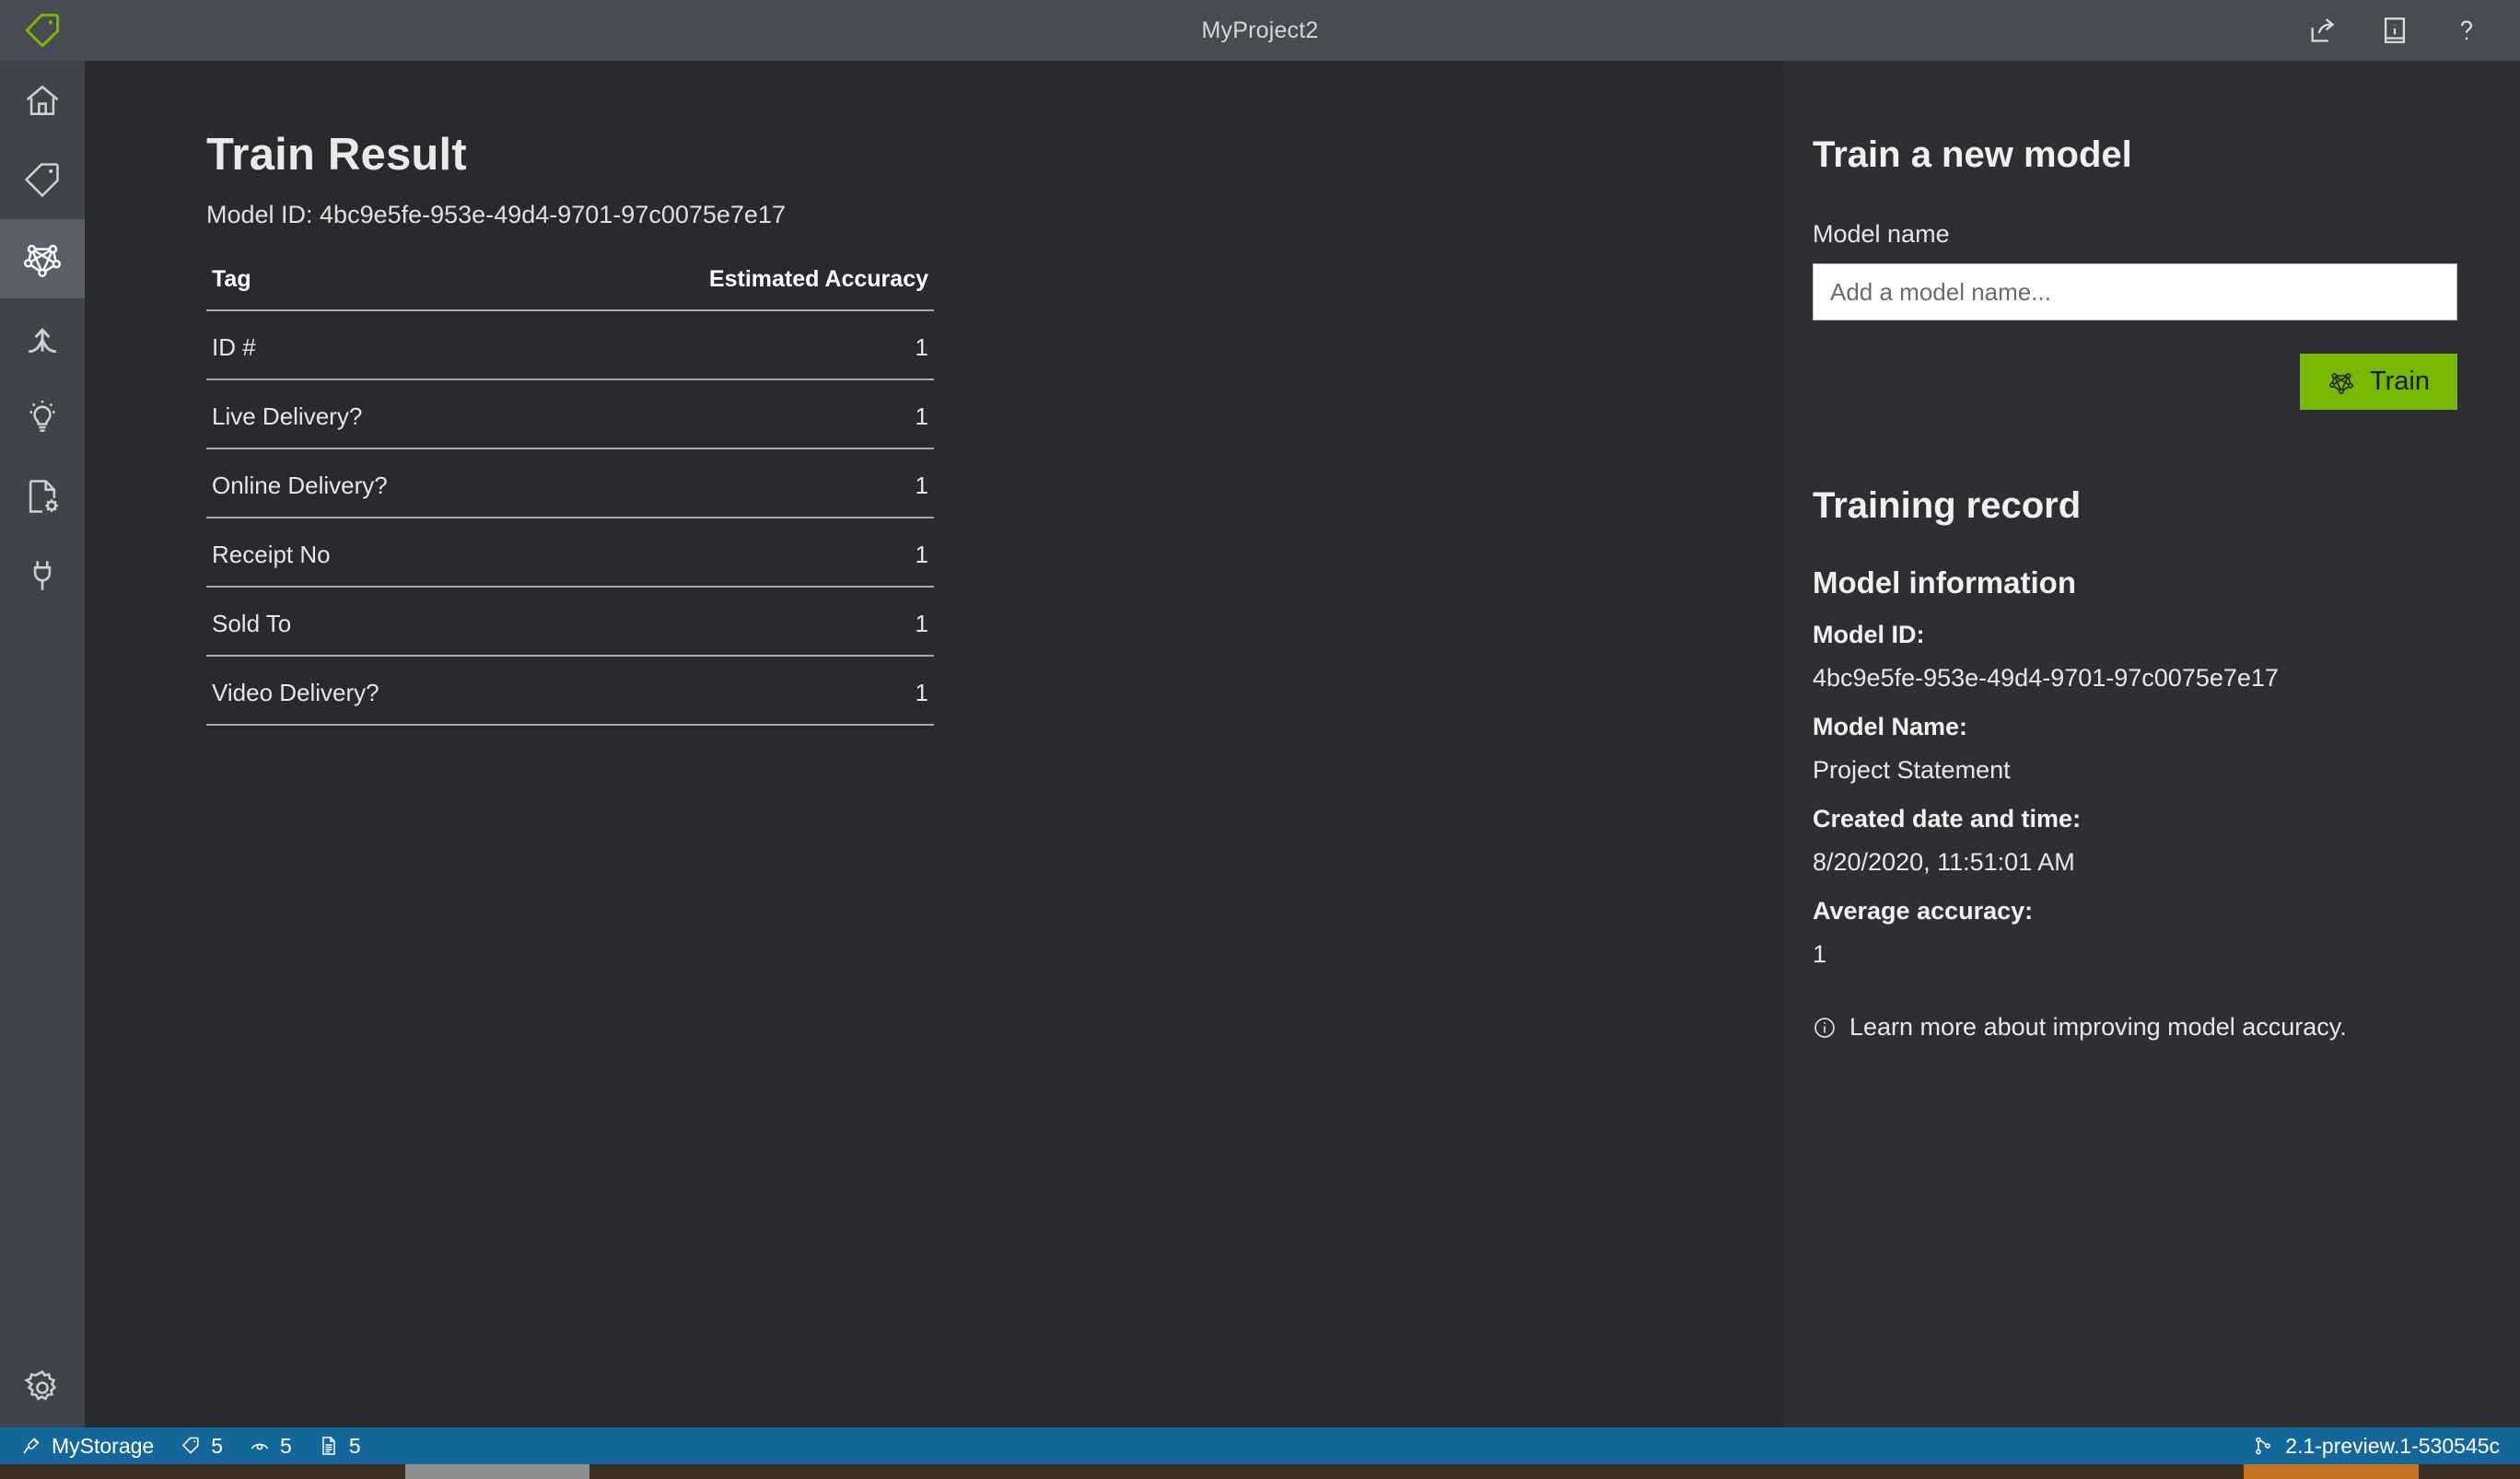 This screenshot has height=1479, width=2520. What do you see at coordinates (1944, 862) in the screenshot?
I see `field-value-created-date: 8/20/2020, 11:51:01 AM` at bounding box center [1944, 862].